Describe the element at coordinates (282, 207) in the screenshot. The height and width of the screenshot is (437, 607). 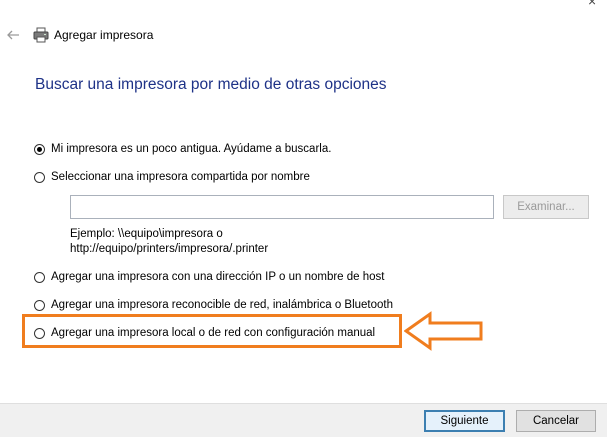
I see `shared-printer-name-input` at that location.